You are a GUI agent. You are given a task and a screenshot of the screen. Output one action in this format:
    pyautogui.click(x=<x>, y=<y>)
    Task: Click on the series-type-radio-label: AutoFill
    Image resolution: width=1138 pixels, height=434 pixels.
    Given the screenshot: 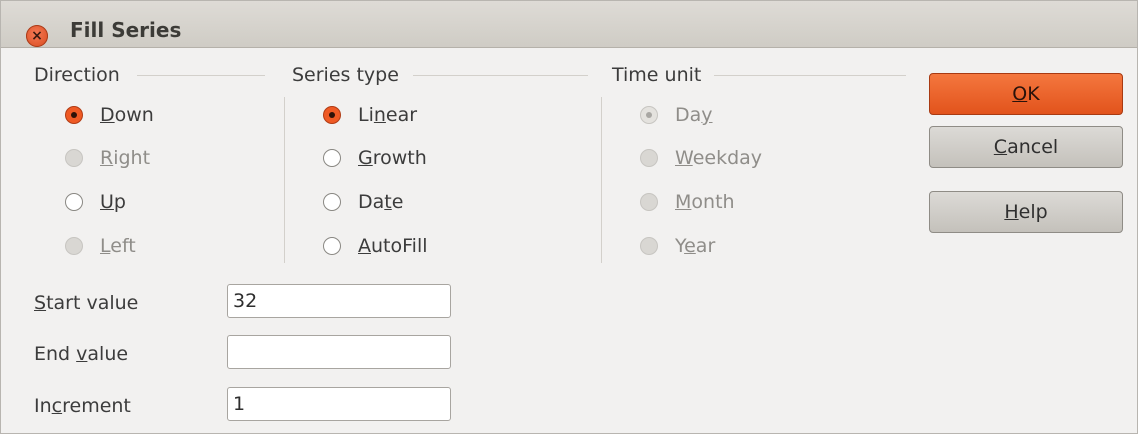 What is the action you would take?
    pyautogui.click(x=393, y=246)
    